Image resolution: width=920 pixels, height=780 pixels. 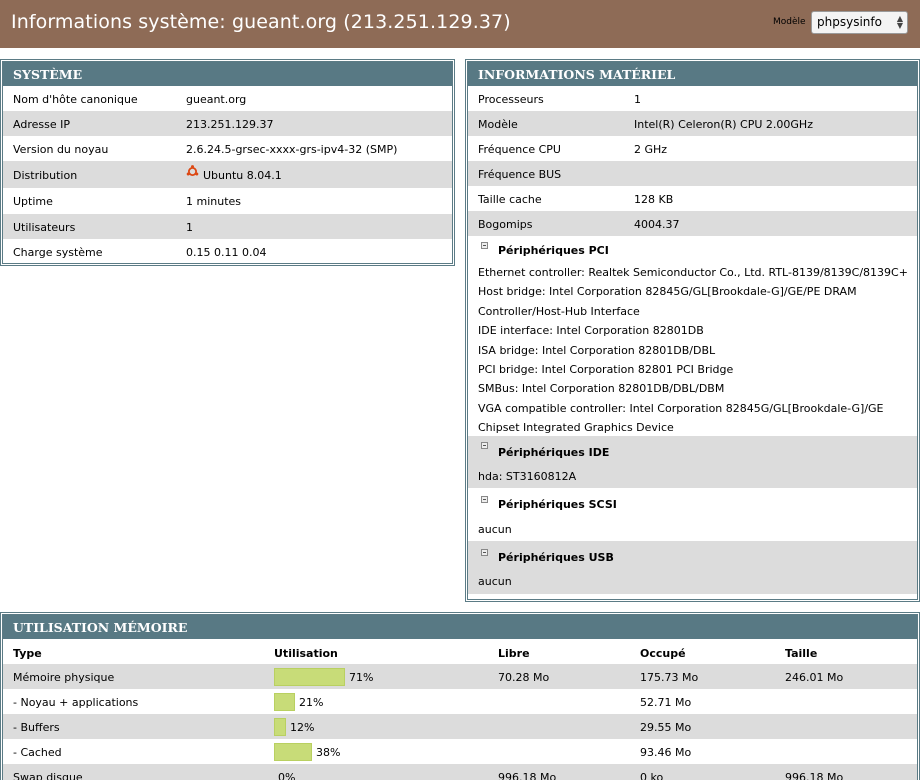 What do you see at coordinates (637, 99) in the screenshot?
I see `hardware-row-value: 1` at bounding box center [637, 99].